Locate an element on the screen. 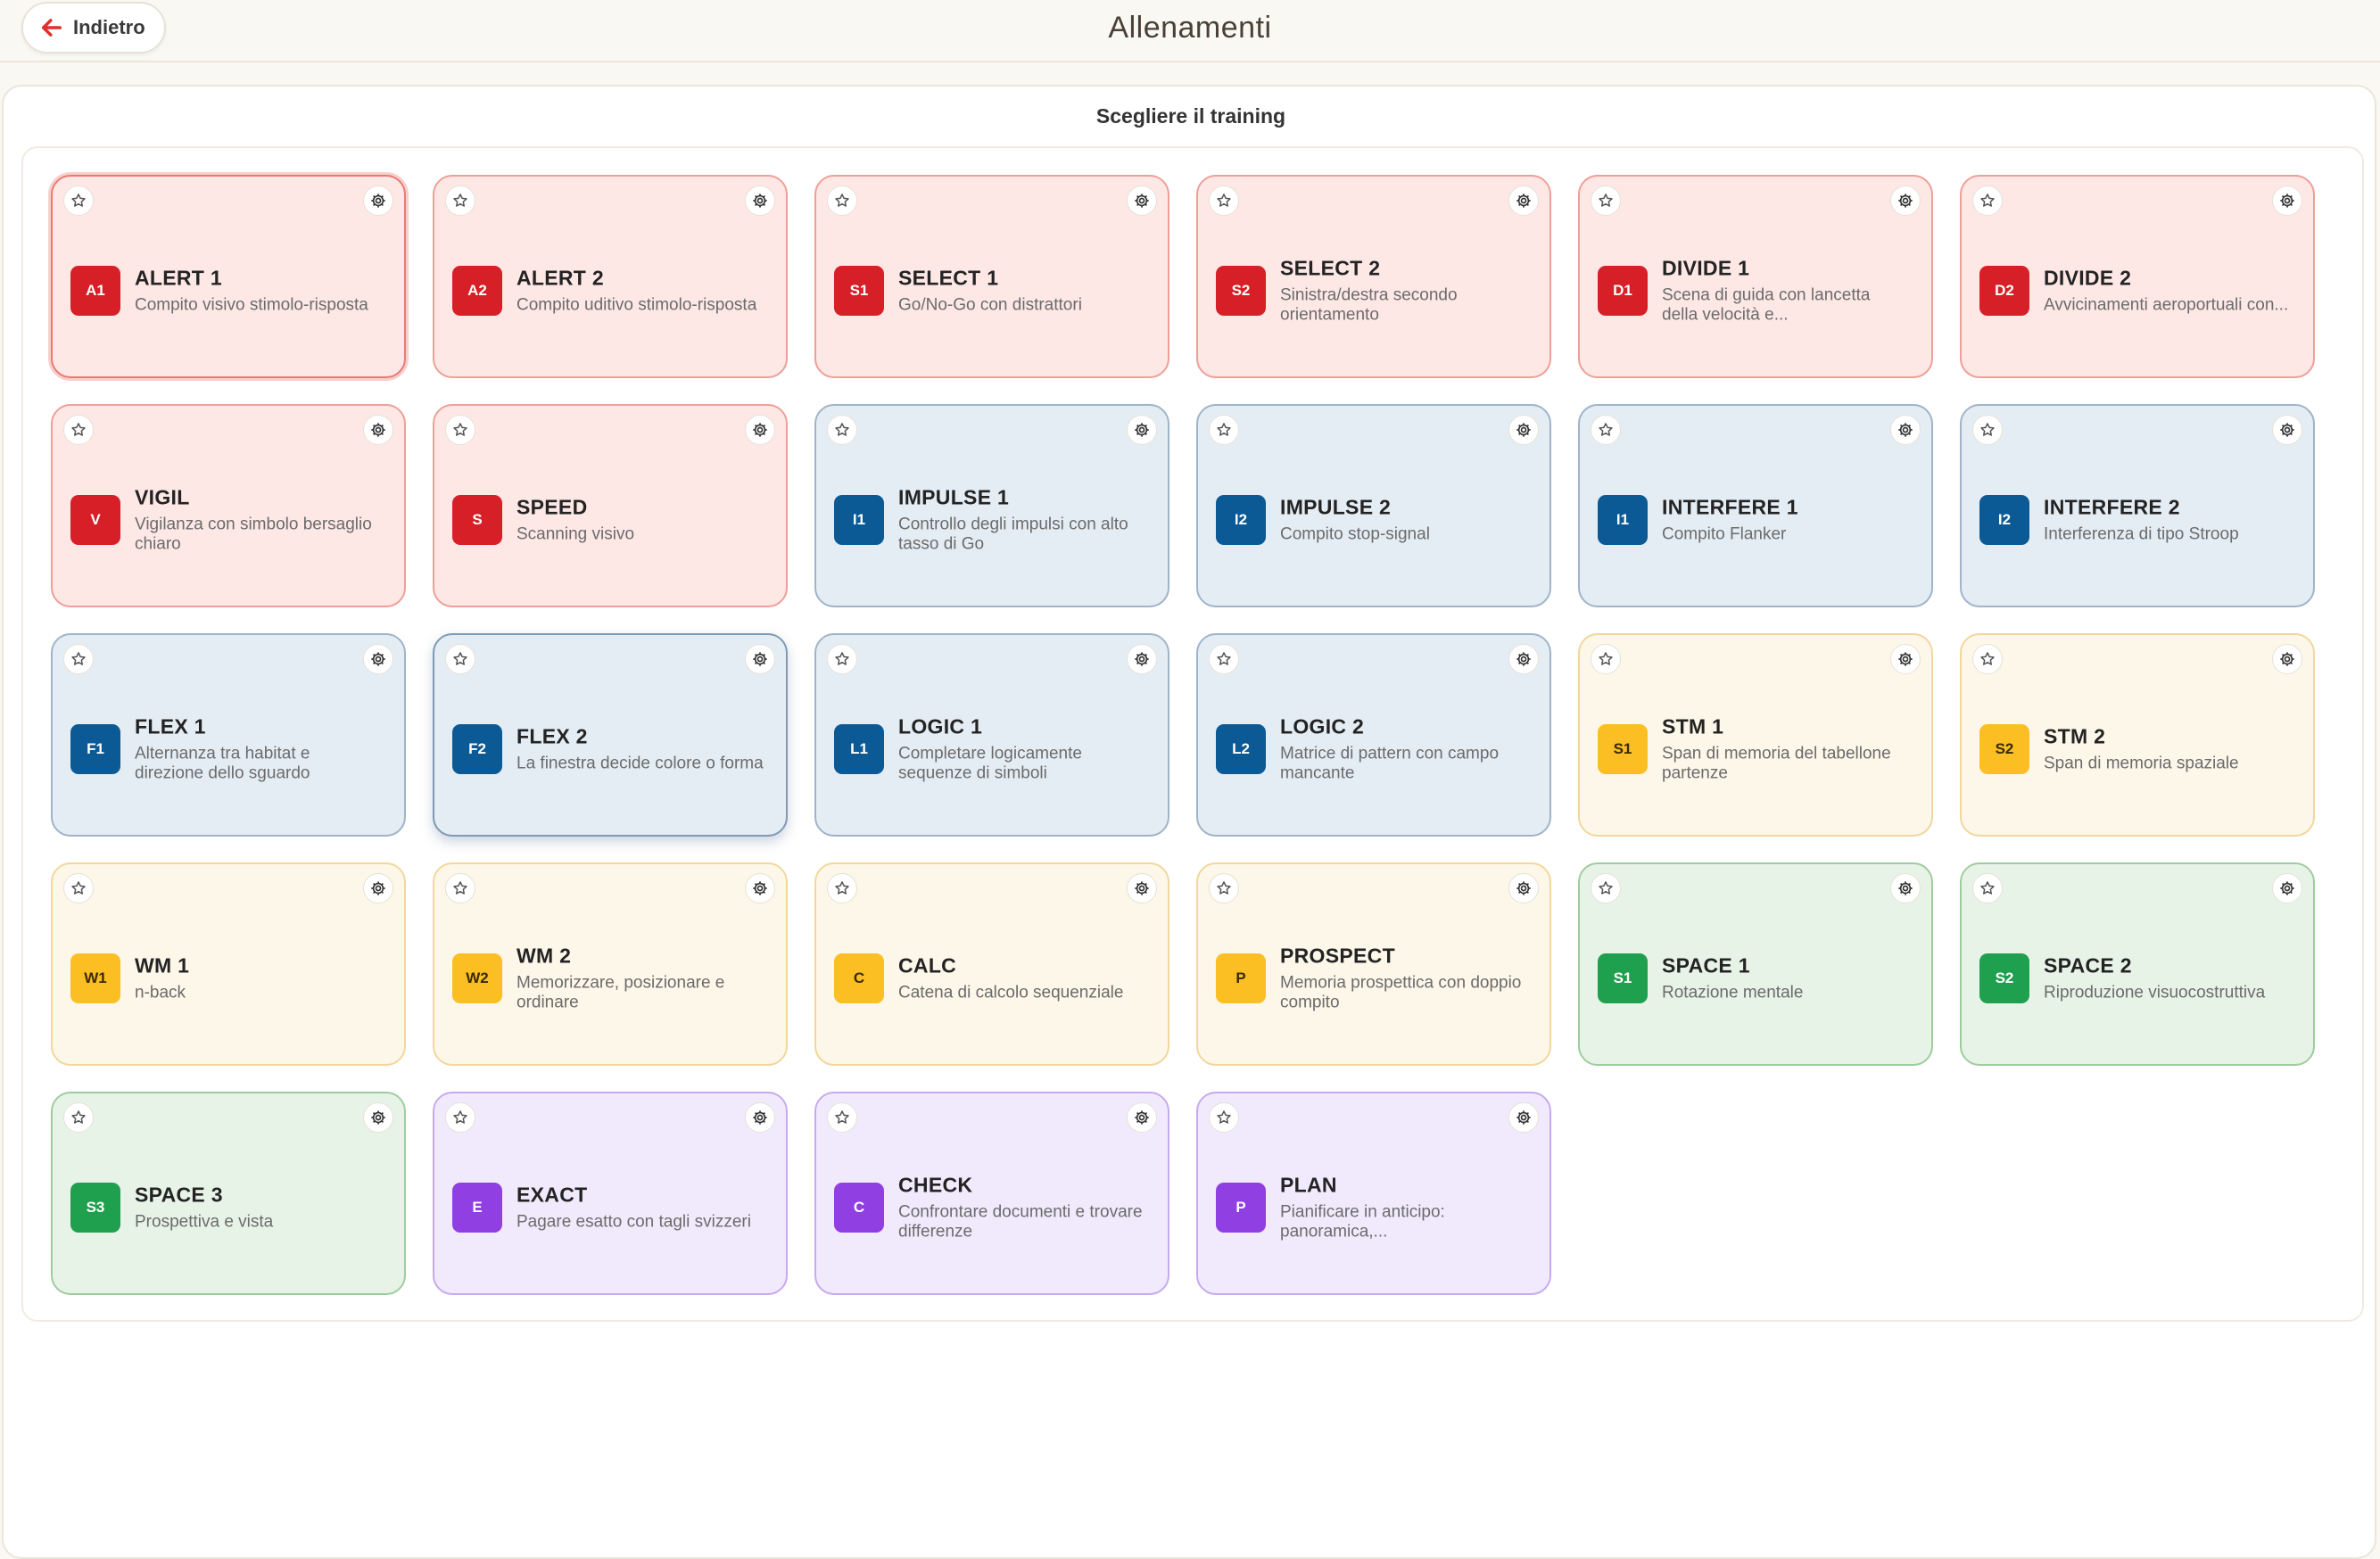 Image resolution: width=2380 pixels, height=1559 pixels. training-card-wm-1: W1 WM 1 n-back is located at coordinates (228, 964).